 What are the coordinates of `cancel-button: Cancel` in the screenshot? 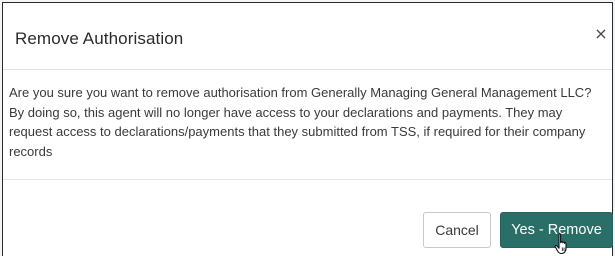 It's located at (457, 230).